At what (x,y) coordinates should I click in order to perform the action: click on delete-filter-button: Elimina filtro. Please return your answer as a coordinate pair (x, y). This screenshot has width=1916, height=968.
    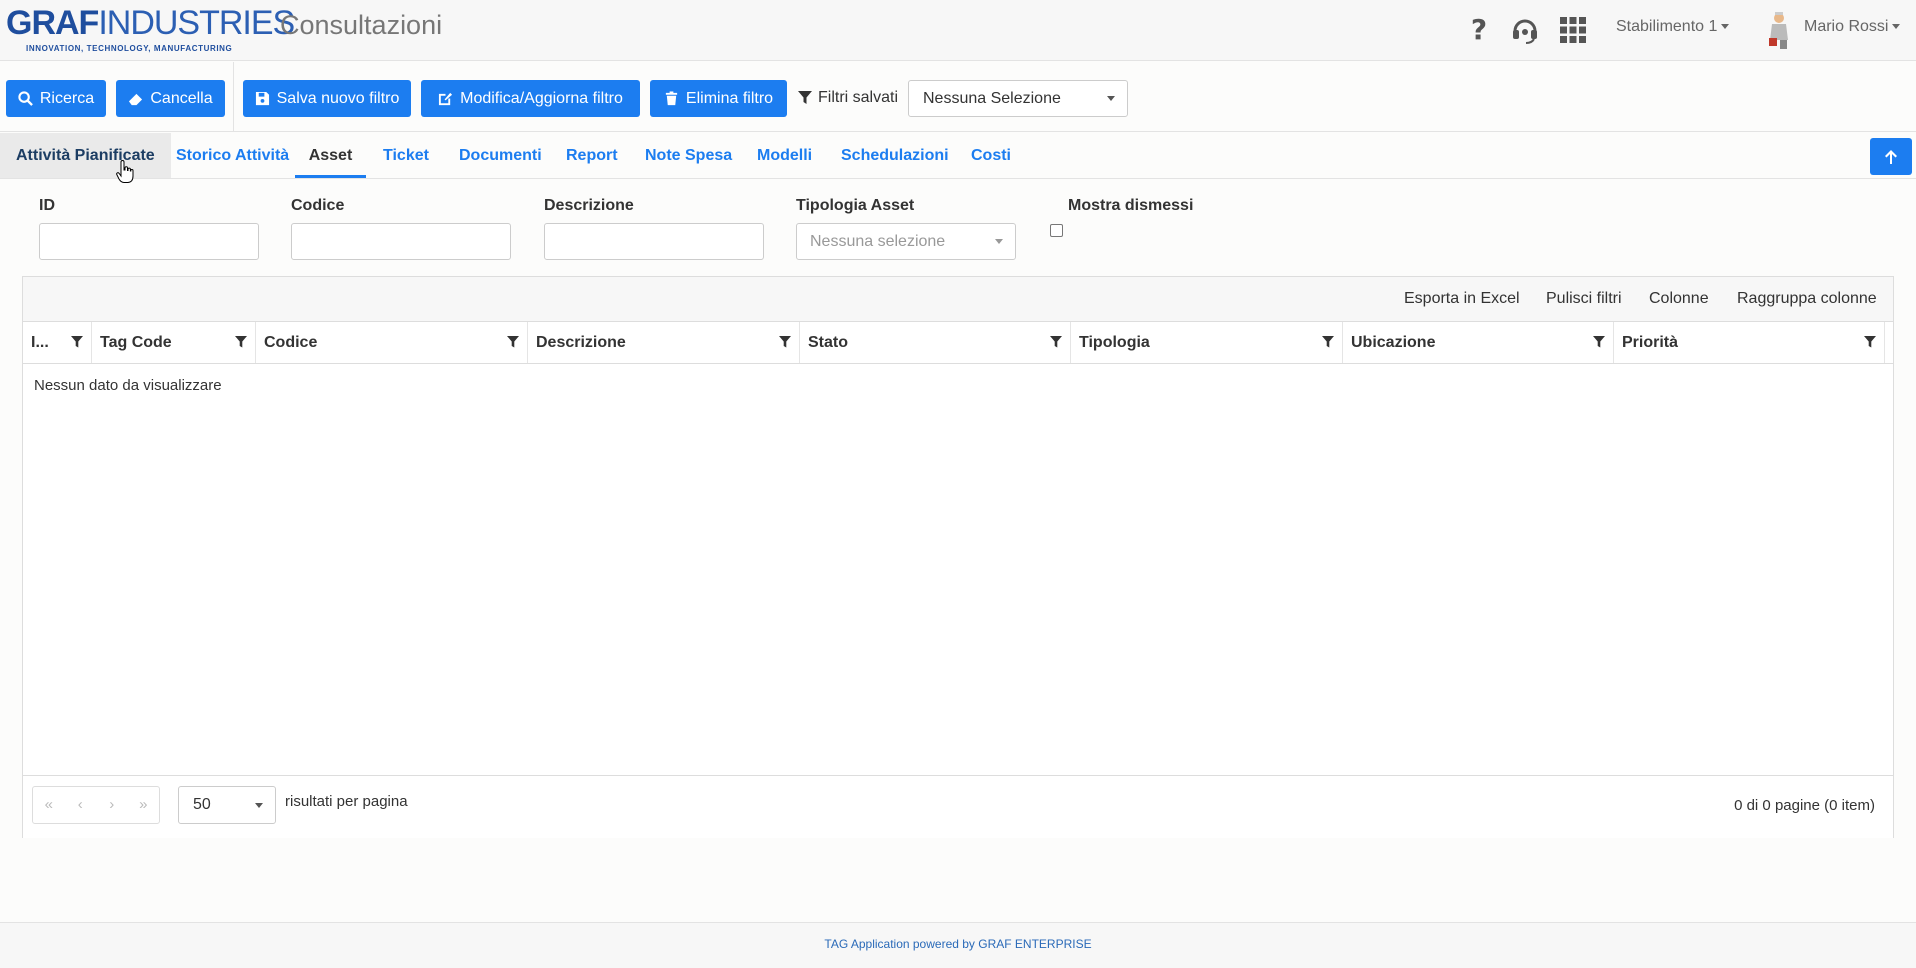
    Looking at the image, I should click on (718, 98).